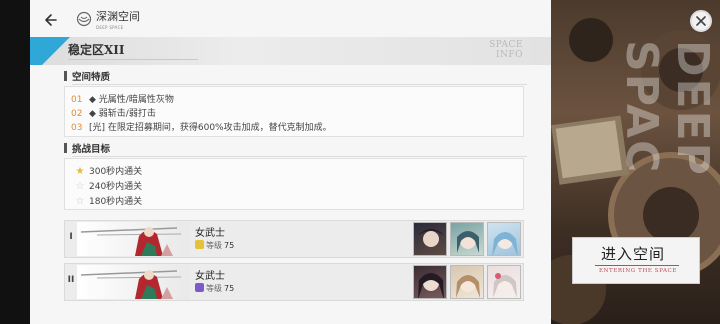  What do you see at coordinates (77, 114) in the screenshot?
I see `trait-number: 02` at bounding box center [77, 114].